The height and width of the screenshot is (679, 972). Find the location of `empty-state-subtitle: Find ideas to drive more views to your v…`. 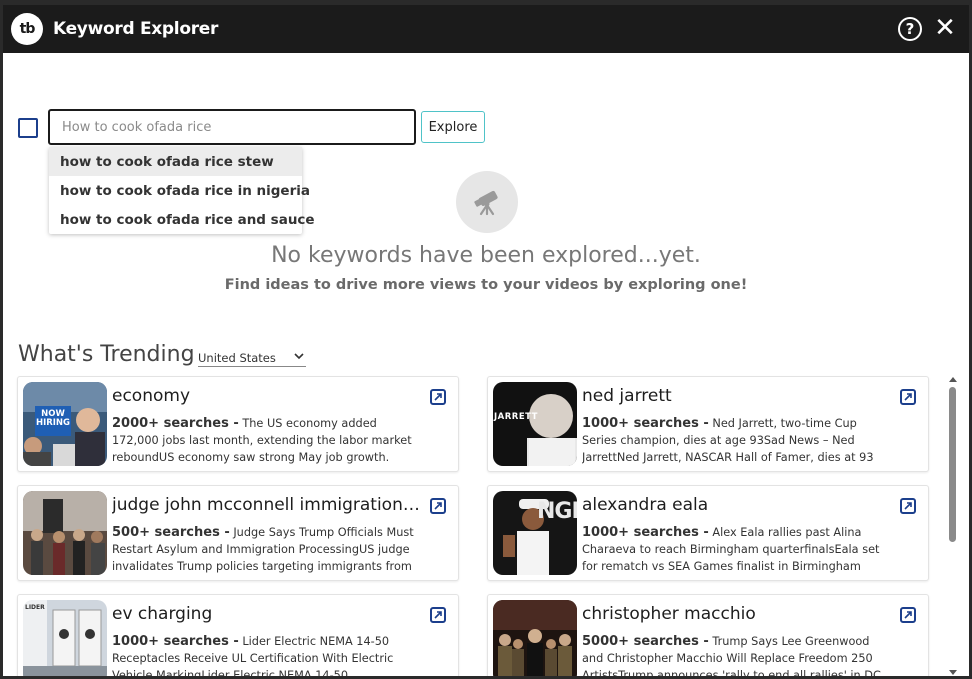

empty-state-subtitle: Find ideas to drive more views to your v… is located at coordinates (486, 285).